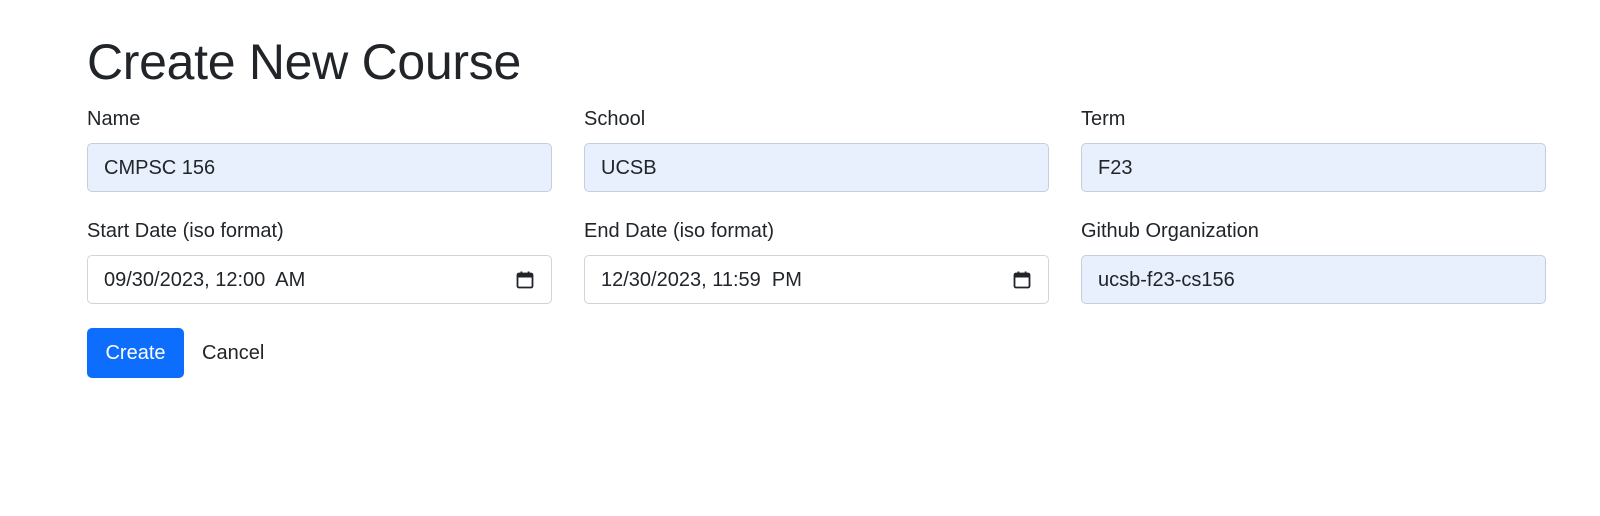 The width and height of the screenshot is (1600, 516). What do you see at coordinates (816, 167) in the screenshot?
I see `school-input: UCSB` at bounding box center [816, 167].